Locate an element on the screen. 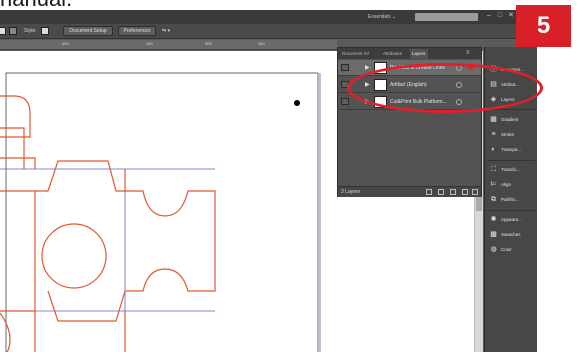 The image size is (577, 352). new-layer-icon is located at coordinates (465, 192).